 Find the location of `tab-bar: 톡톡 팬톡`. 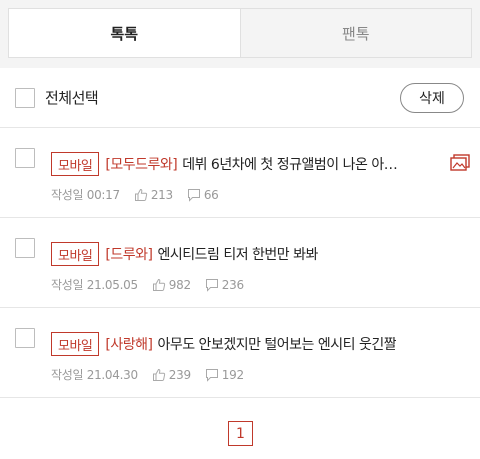

tab-bar: 톡톡 팬톡 is located at coordinates (240, 33).